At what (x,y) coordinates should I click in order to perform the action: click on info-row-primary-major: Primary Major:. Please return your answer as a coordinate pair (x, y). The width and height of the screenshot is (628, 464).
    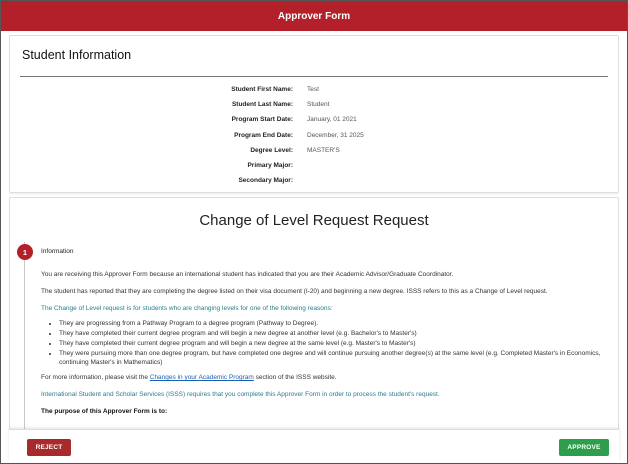
    Looking at the image, I should click on (314, 165).